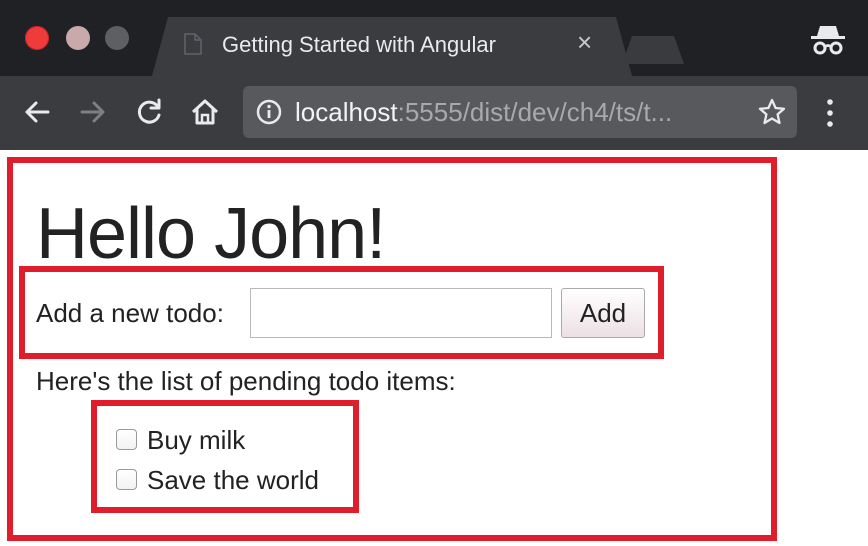  What do you see at coordinates (828, 40) in the screenshot?
I see `incognito-icon` at bounding box center [828, 40].